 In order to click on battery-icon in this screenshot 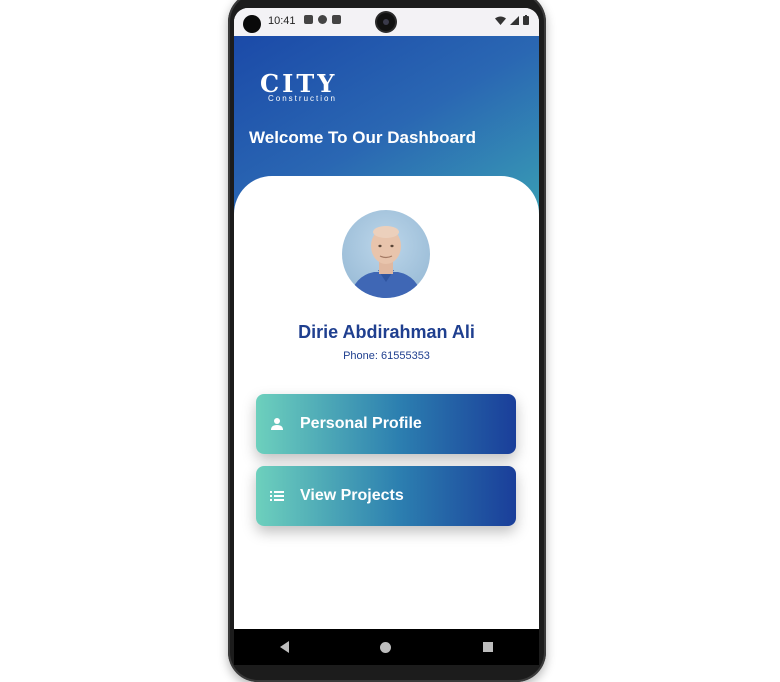, I will do `click(526, 20)`.